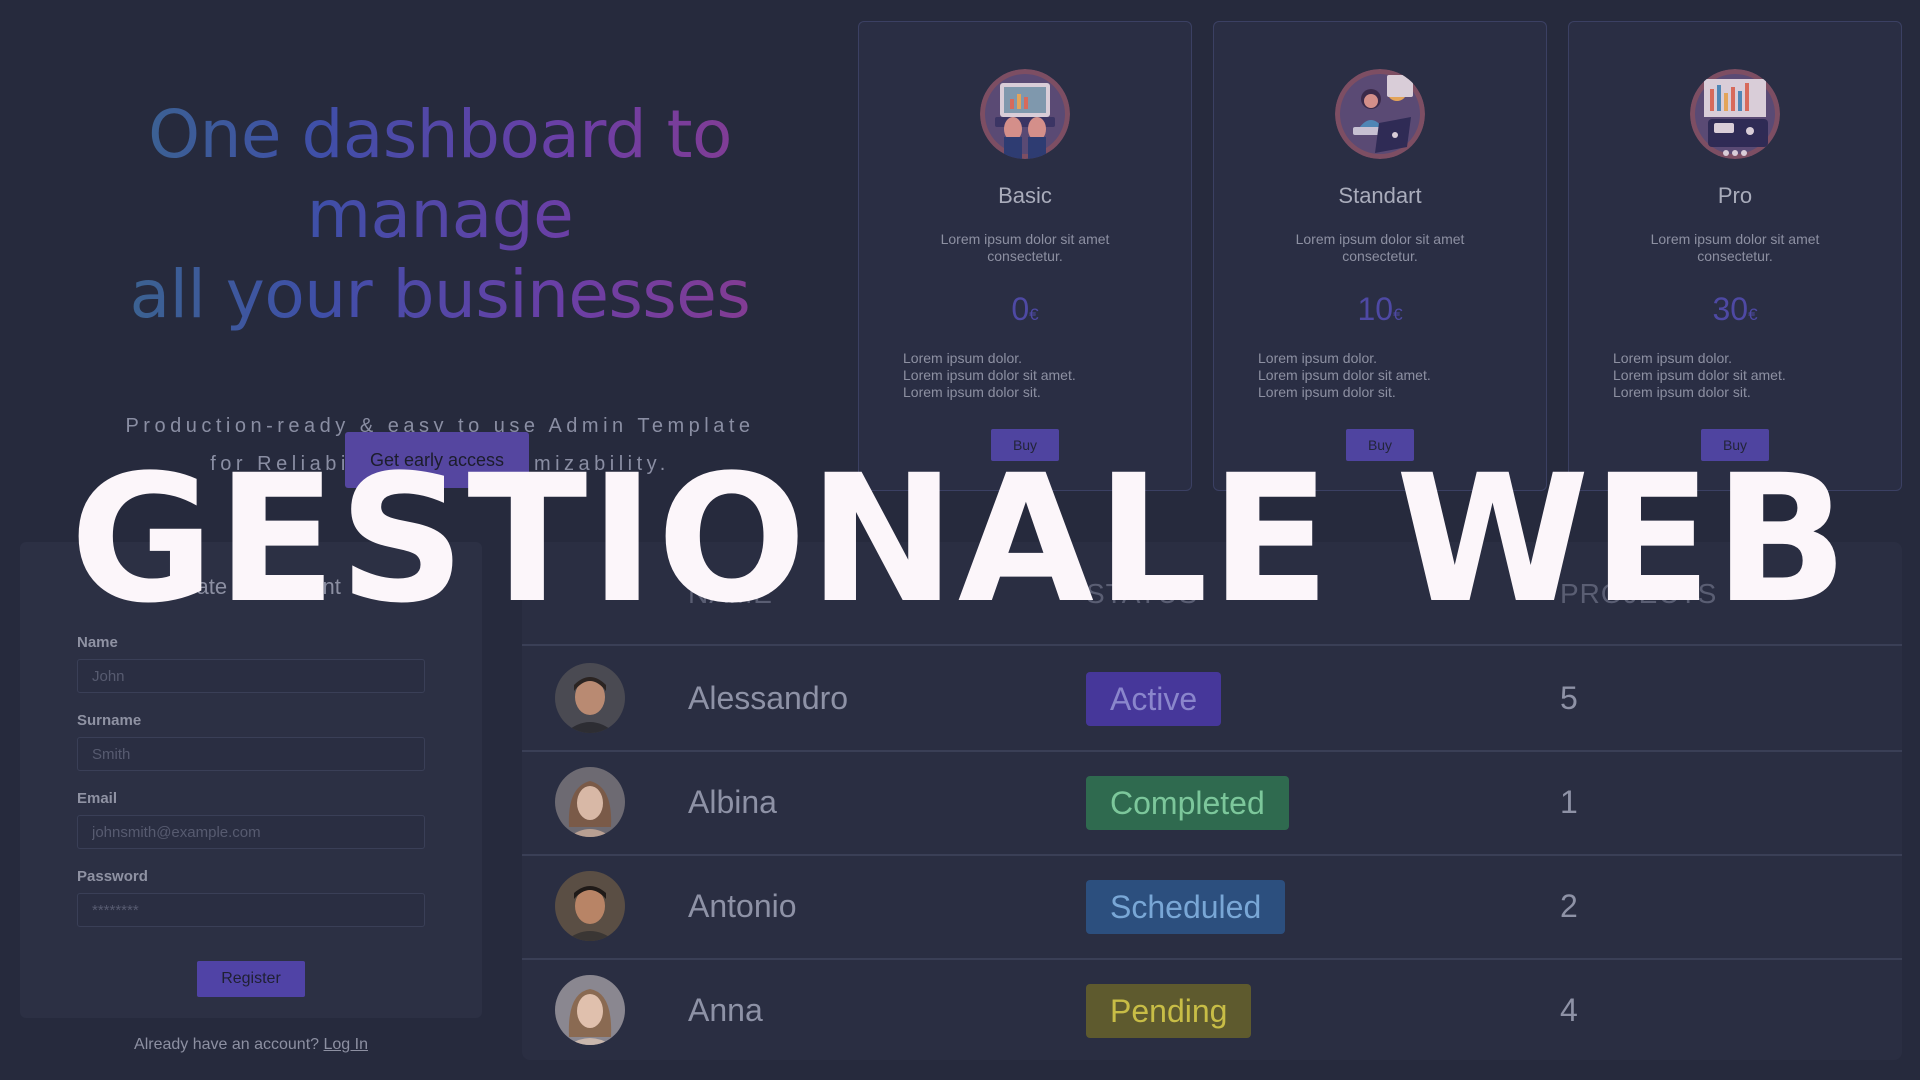 The width and height of the screenshot is (1920, 1080). Describe the element at coordinates (109, 720) in the screenshot. I see `surname-label: Surname` at that location.